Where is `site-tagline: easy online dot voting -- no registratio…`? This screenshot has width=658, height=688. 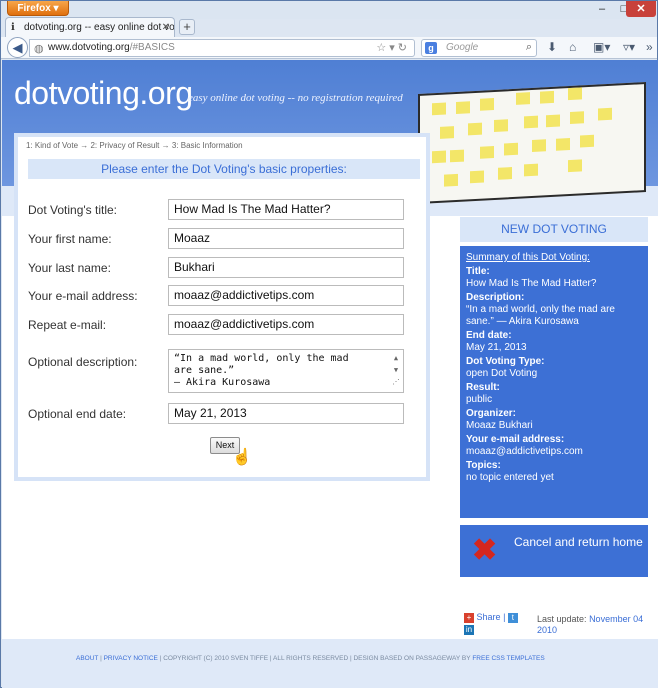 site-tagline: easy online dot voting -- no registratio… is located at coordinates (295, 98).